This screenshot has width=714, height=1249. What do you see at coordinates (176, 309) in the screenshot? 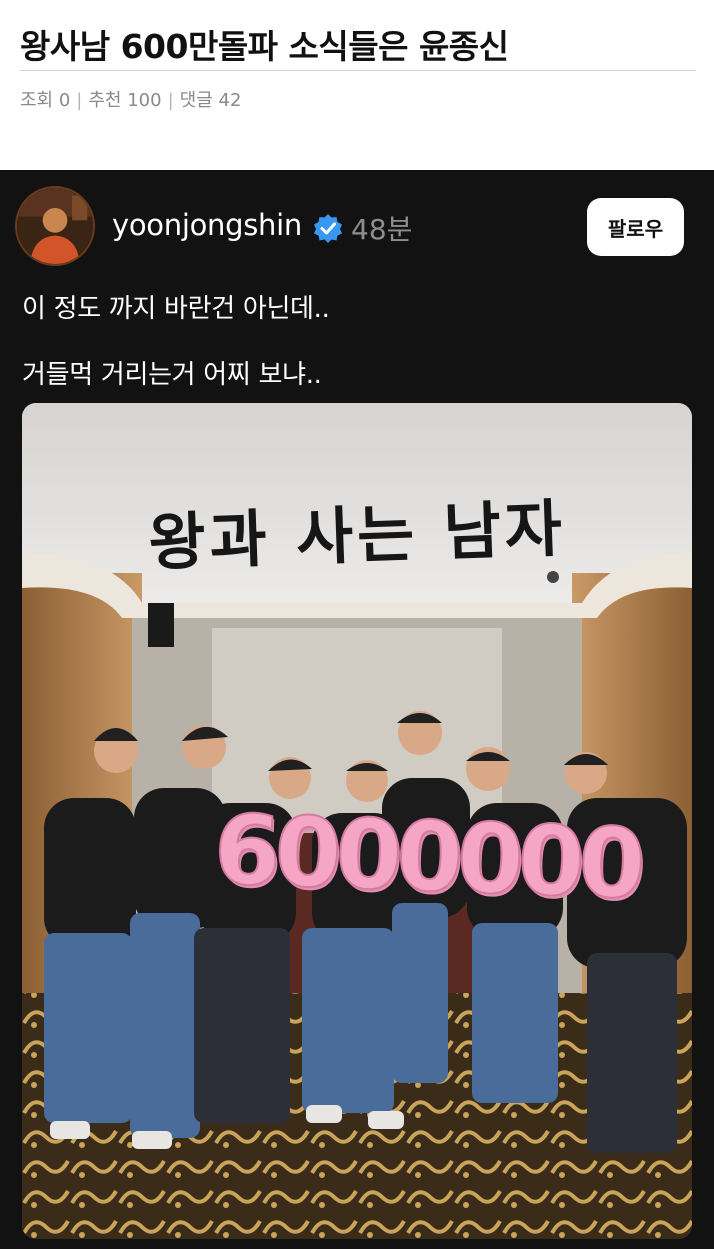
I see `post-text-line: 이 정도 까지 바란건 아닌데..` at bounding box center [176, 309].